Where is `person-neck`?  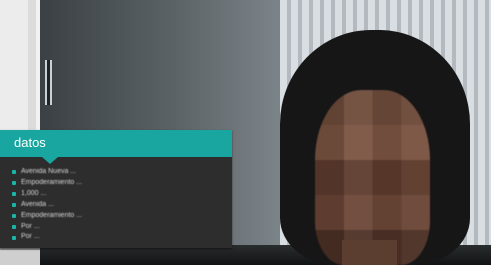 person-neck is located at coordinates (369, 252).